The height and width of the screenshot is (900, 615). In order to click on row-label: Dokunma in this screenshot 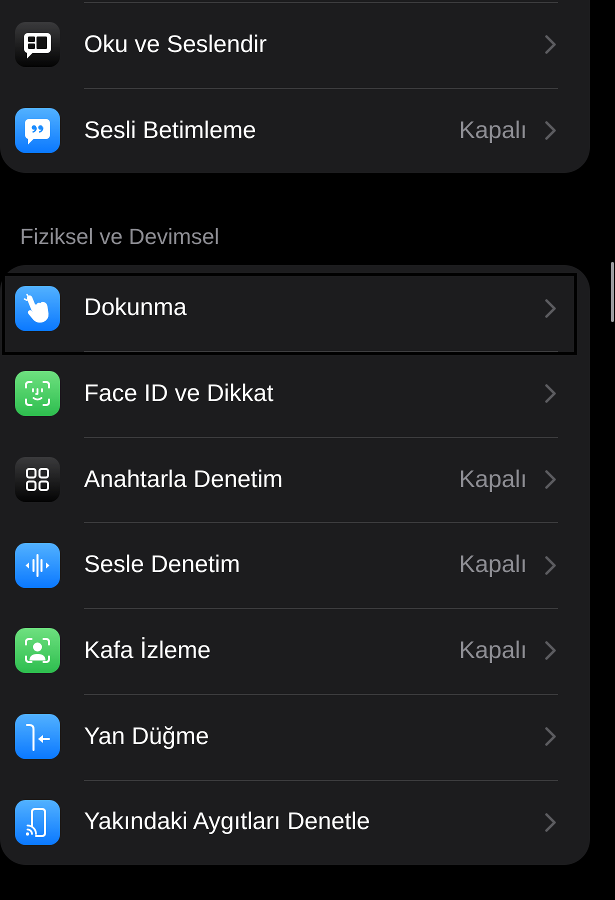, I will do `click(135, 308)`.